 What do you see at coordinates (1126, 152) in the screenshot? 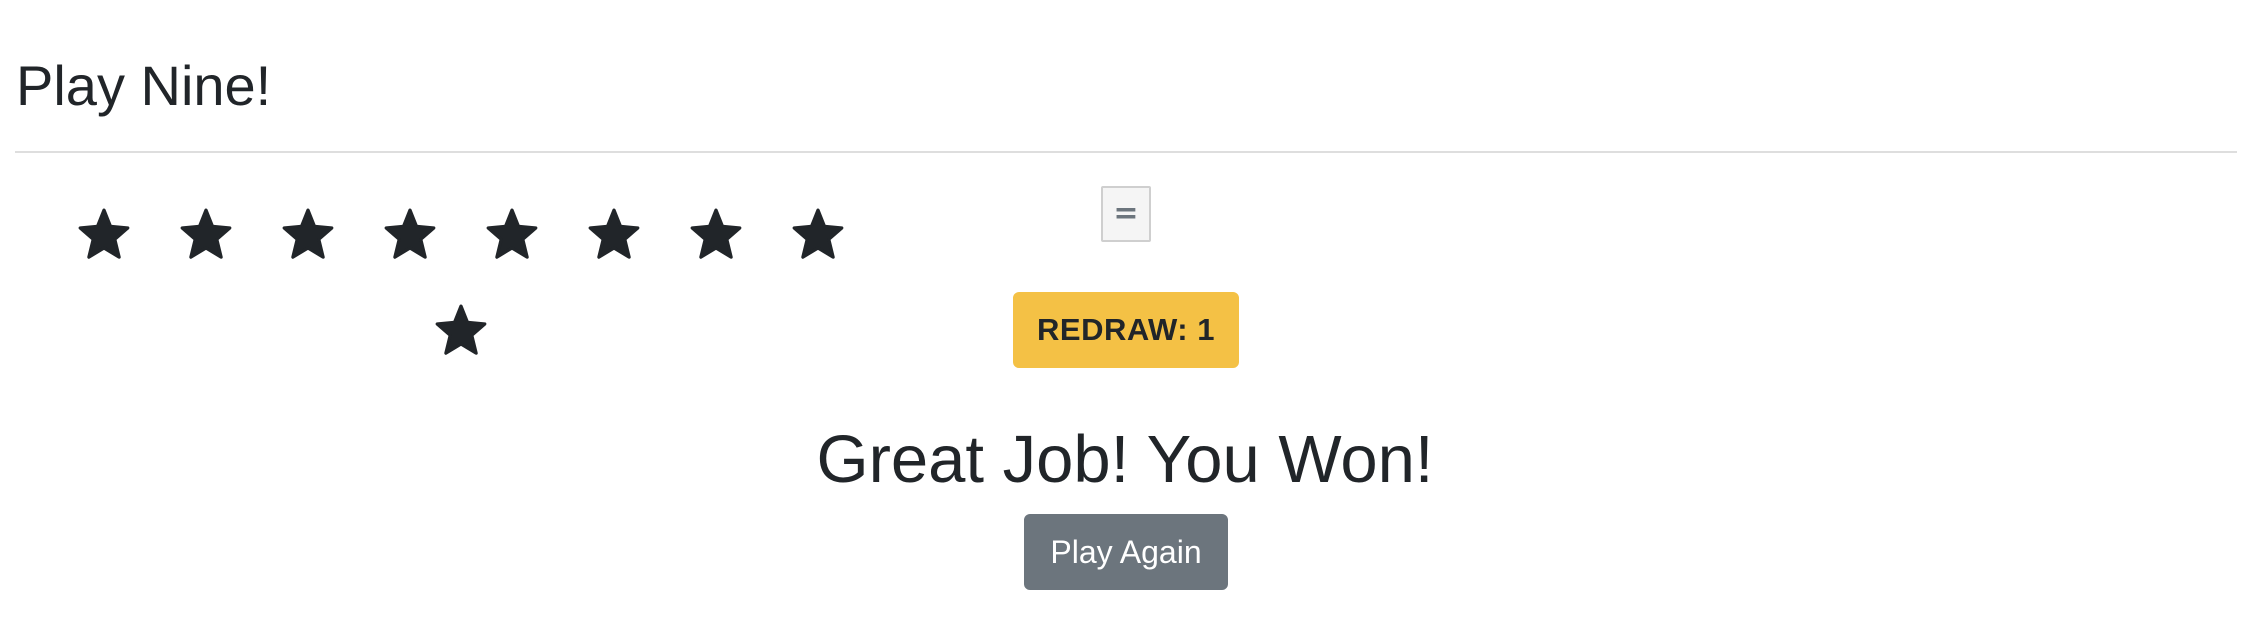
I see `header-divider` at bounding box center [1126, 152].